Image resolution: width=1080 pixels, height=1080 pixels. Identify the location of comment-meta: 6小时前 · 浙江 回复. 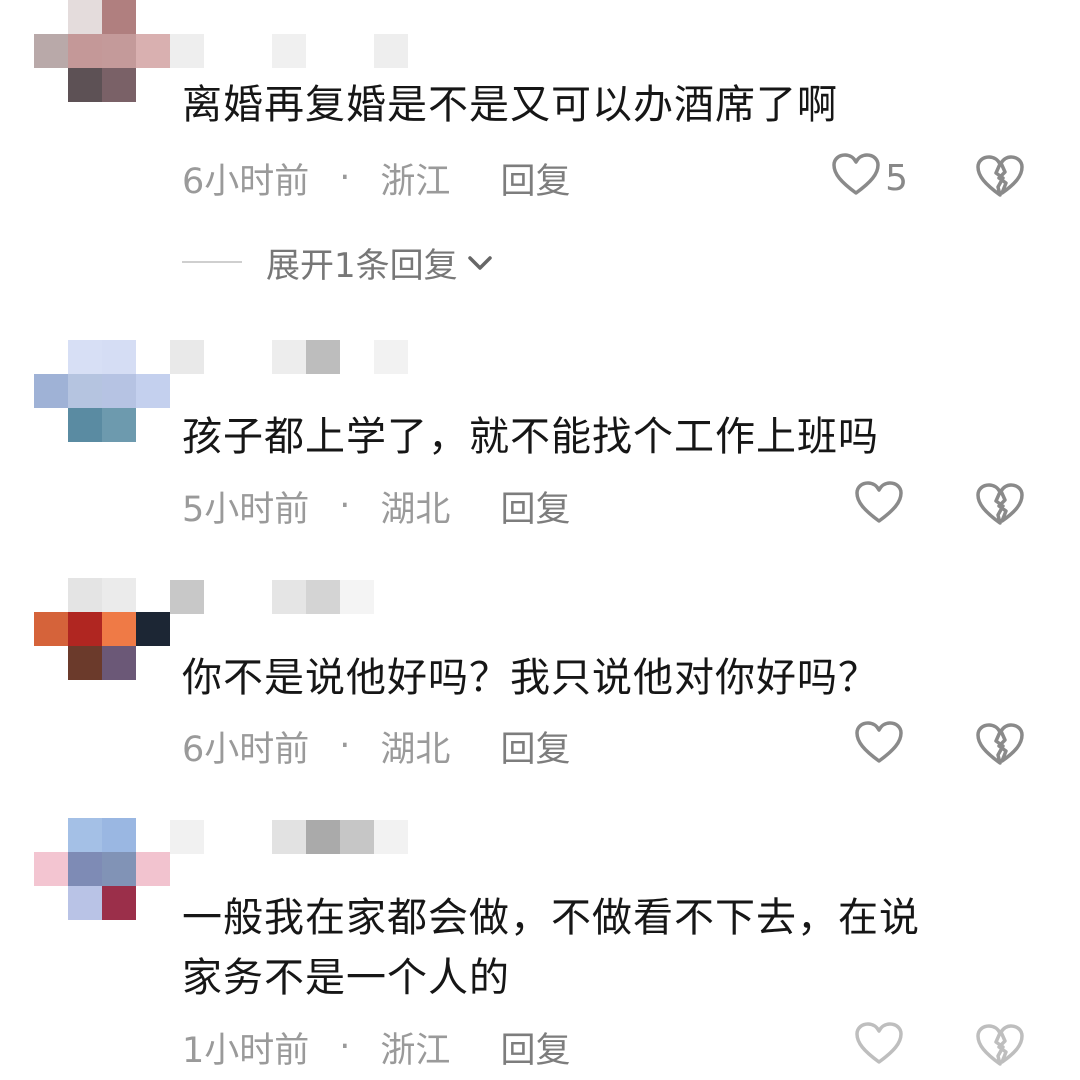
(376, 178).